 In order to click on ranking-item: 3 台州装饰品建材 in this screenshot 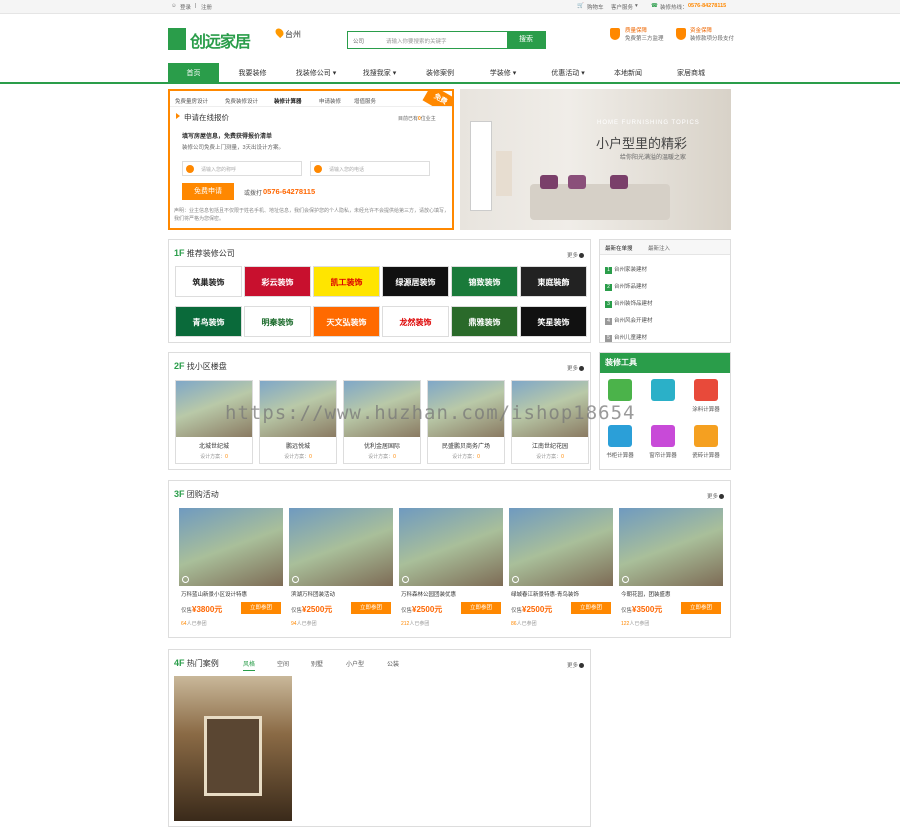, I will do `click(629, 303)`.